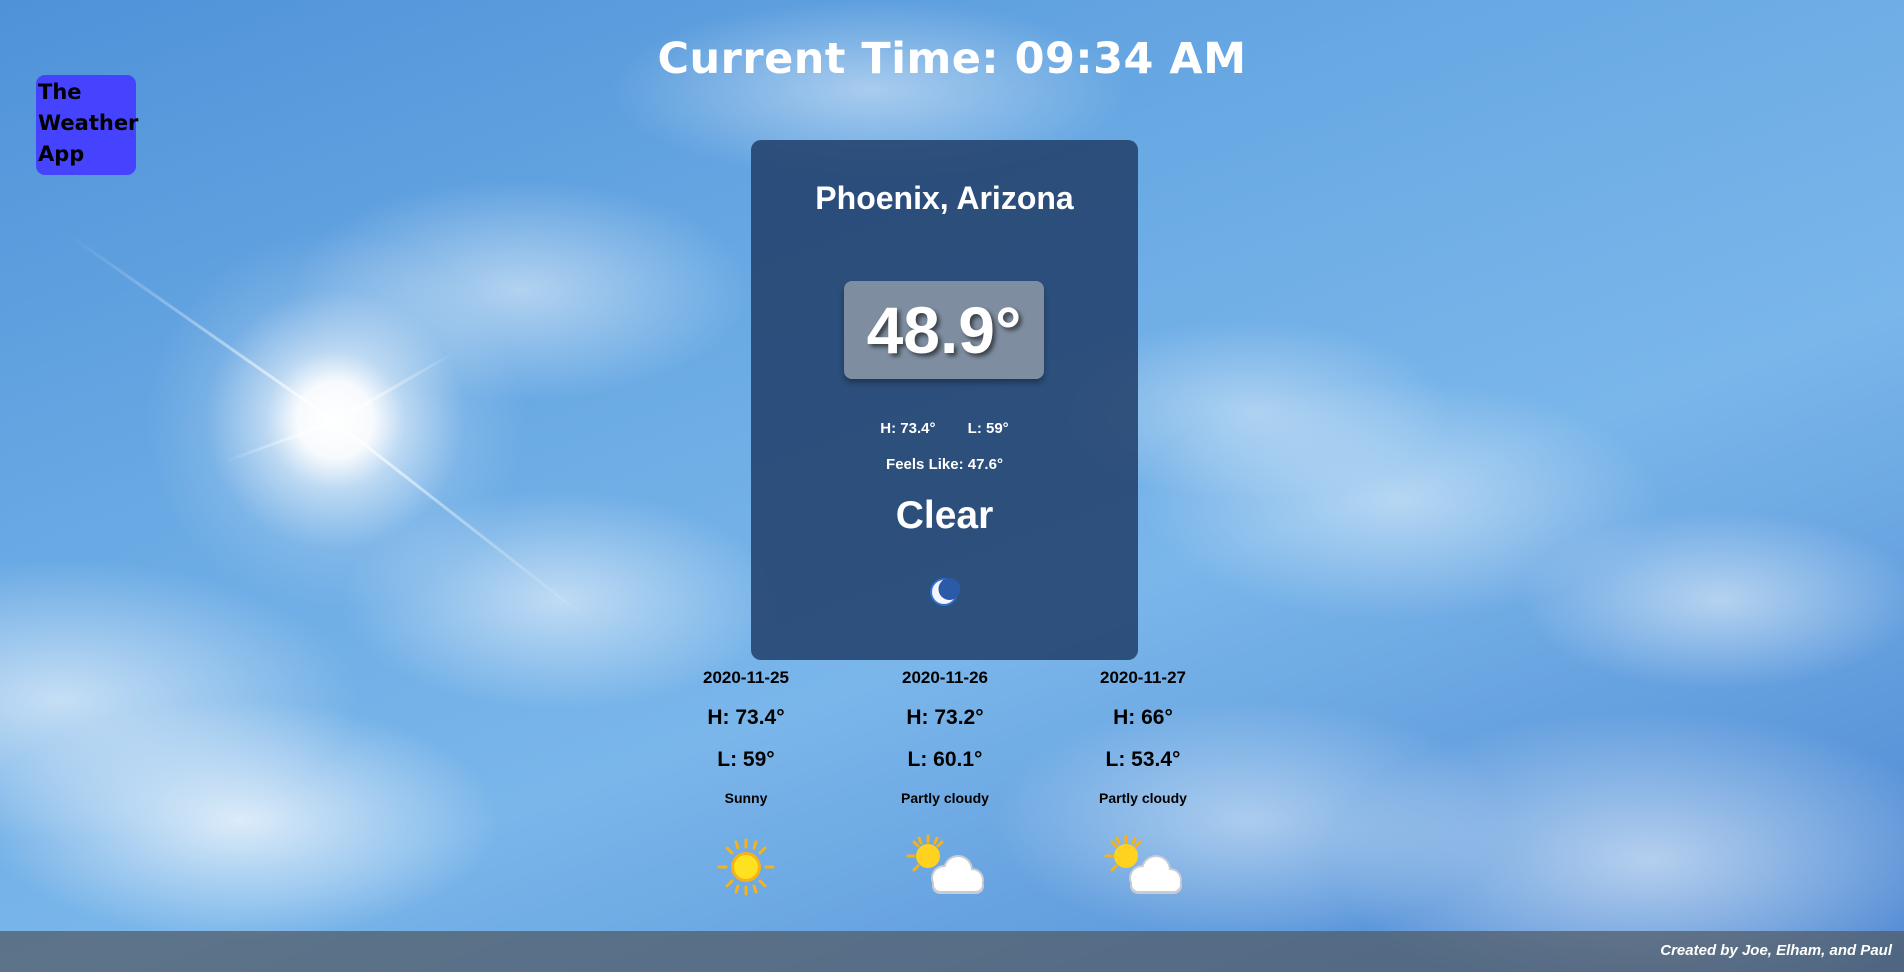  Describe the element at coordinates (1143, 677) in the screenshot. I see `forecast-date: 2020-11-27` at that location.